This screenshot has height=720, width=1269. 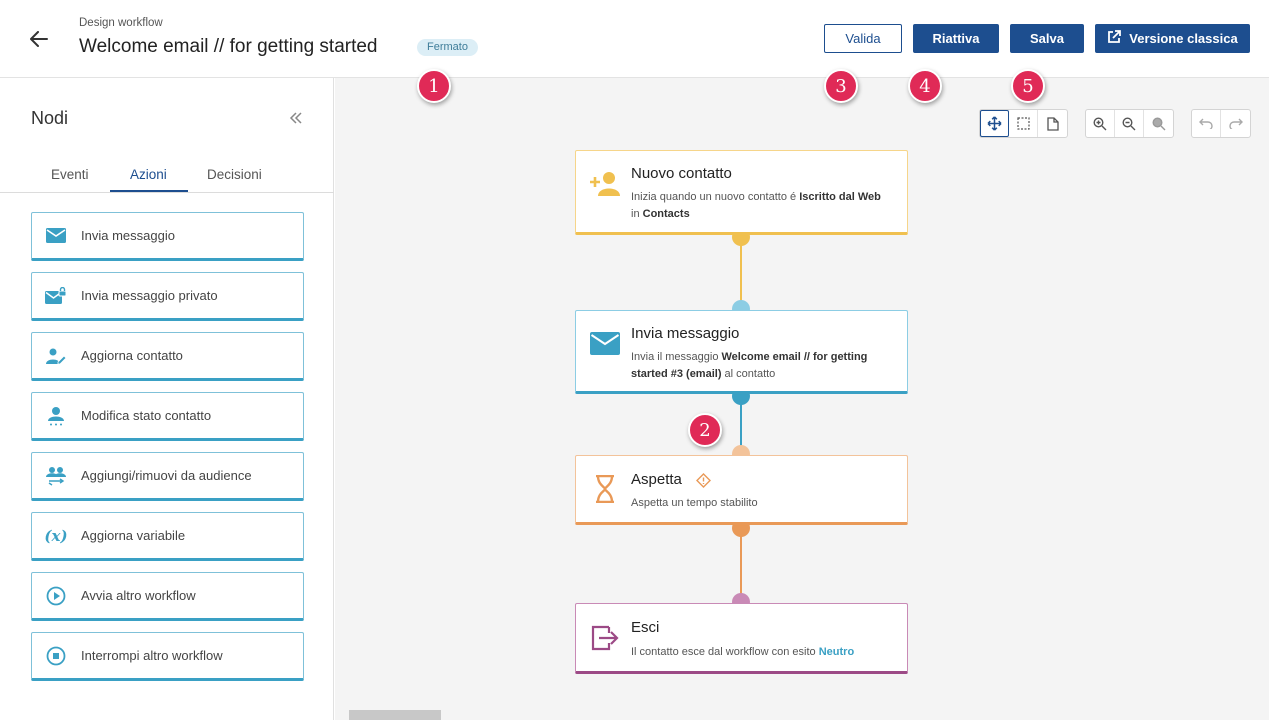 I want to click on zoom-out-icon, so click(x=1129, y=123).